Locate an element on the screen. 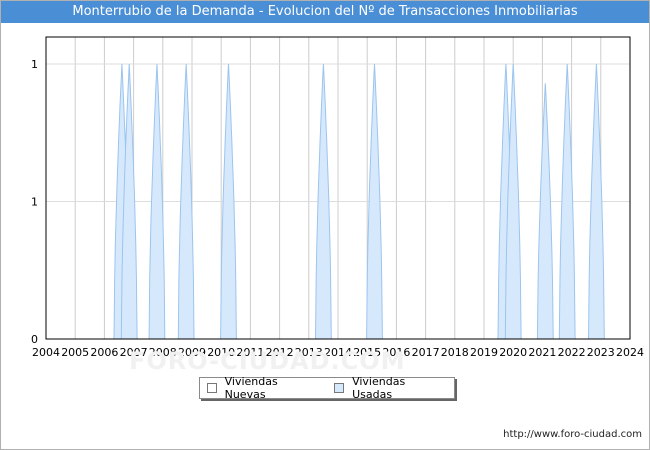 This screenshot has height=450, width=650. x-tick-label: 2022 is located at coordinates (572, 352).